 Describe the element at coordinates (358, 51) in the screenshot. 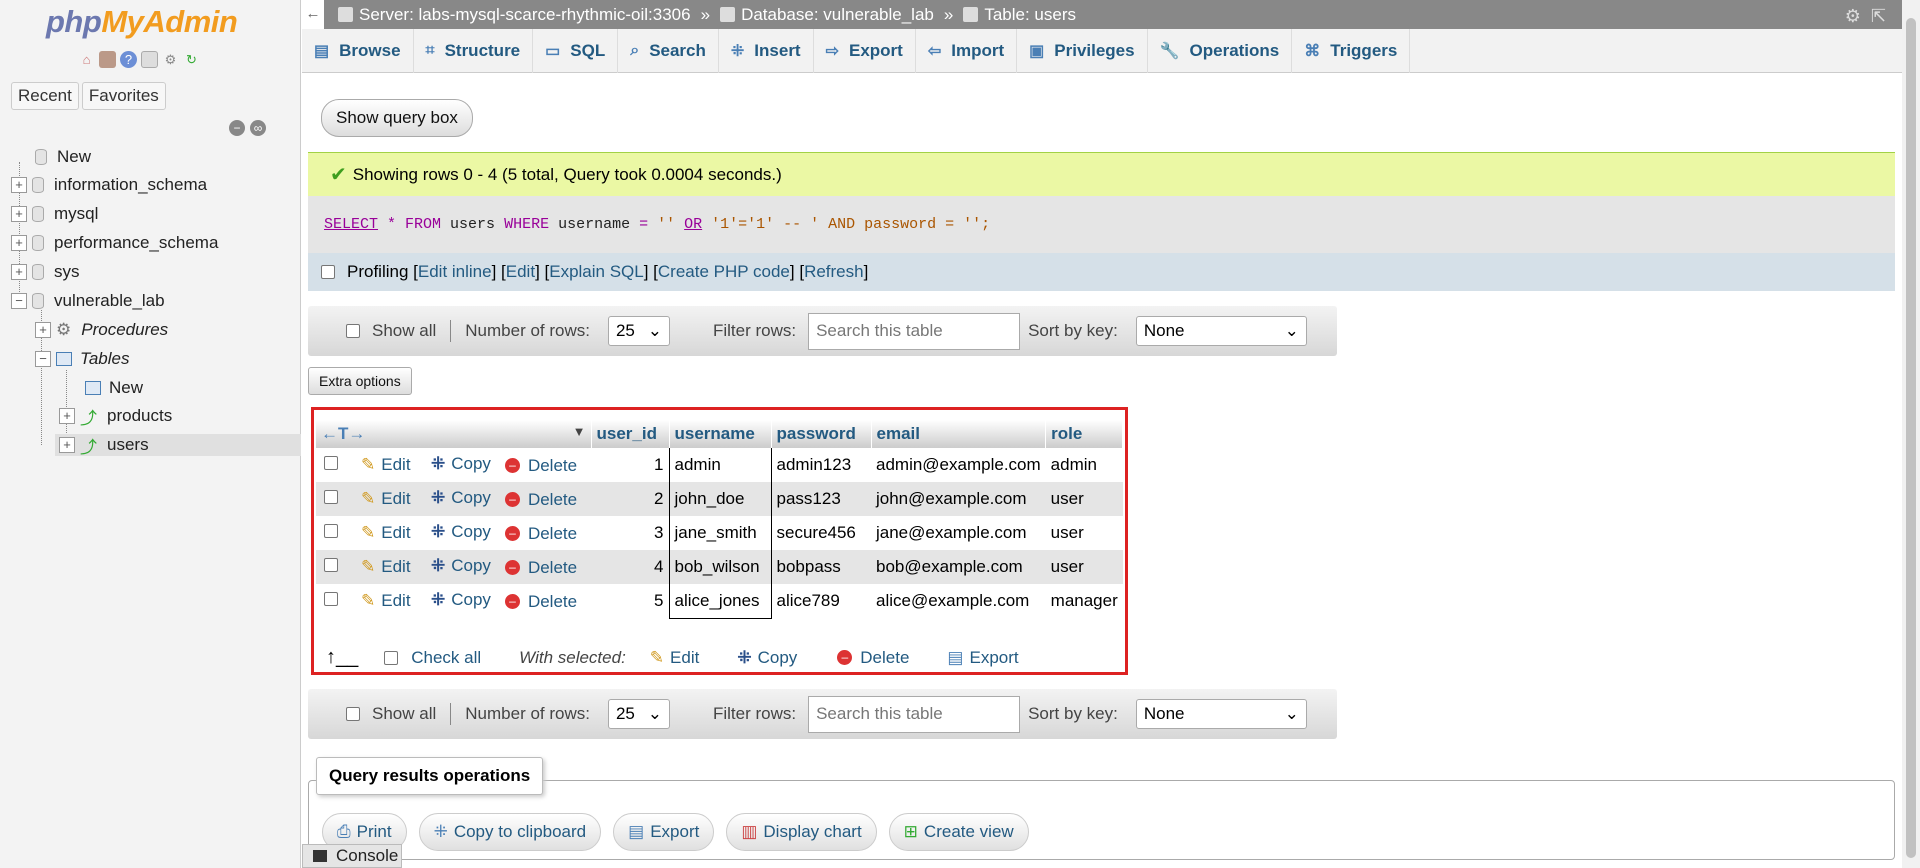

I see `tab-browse: ▤ Browse` at that location.